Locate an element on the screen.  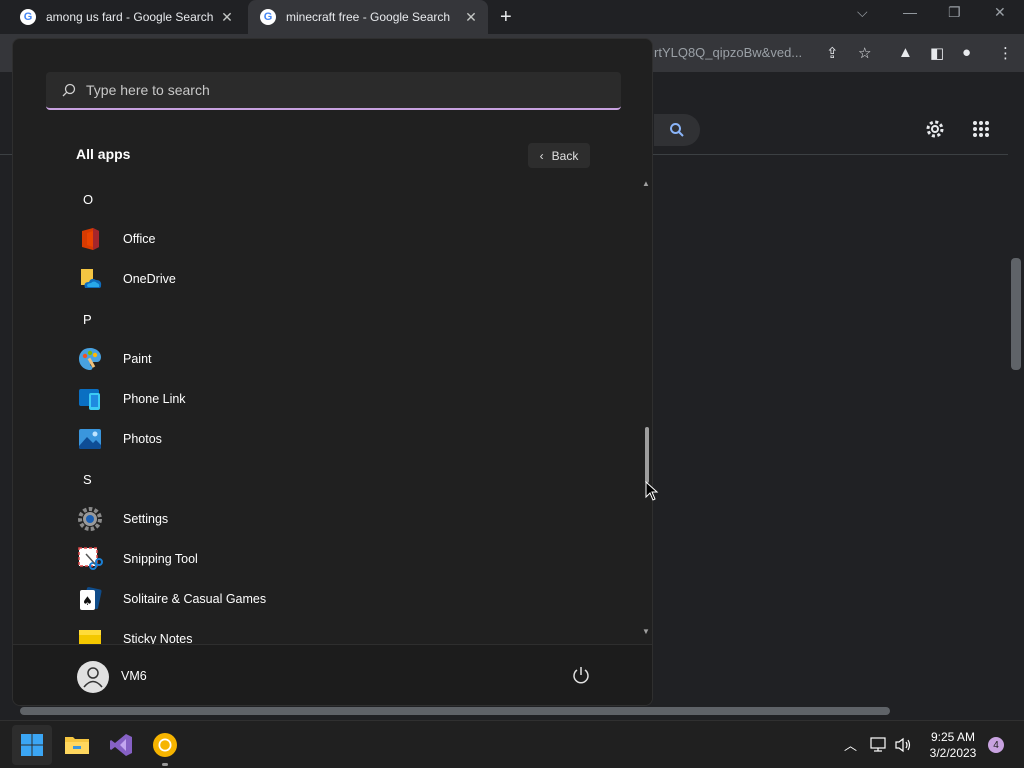
windows-logo-icon is located at coordinates (32, 745).